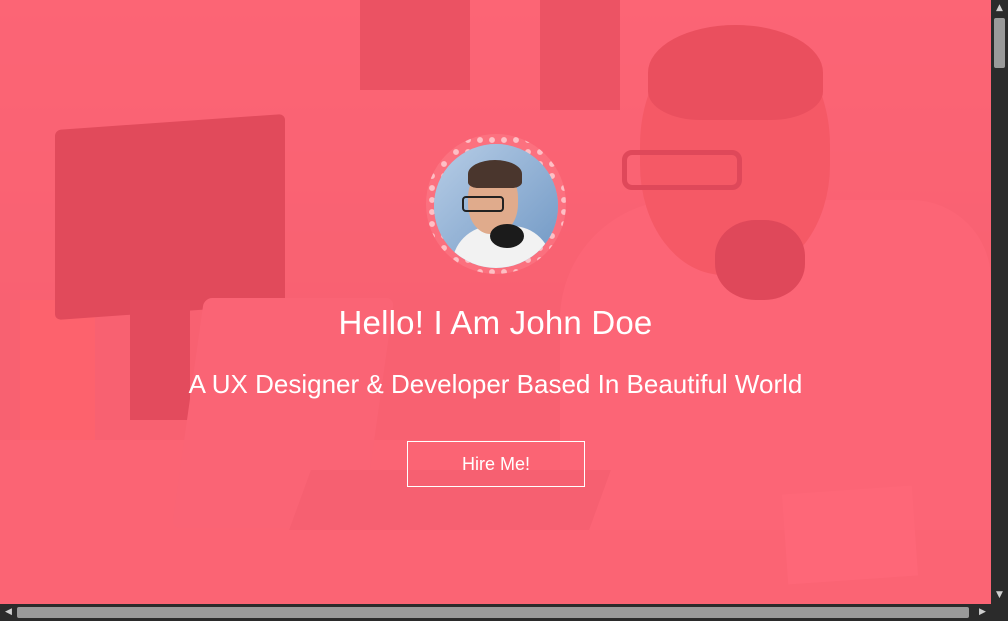  Describe the element at coordinates (495, 322) in the screenshot. I see `hero-title: Hello! I Am John Doe` at that location.